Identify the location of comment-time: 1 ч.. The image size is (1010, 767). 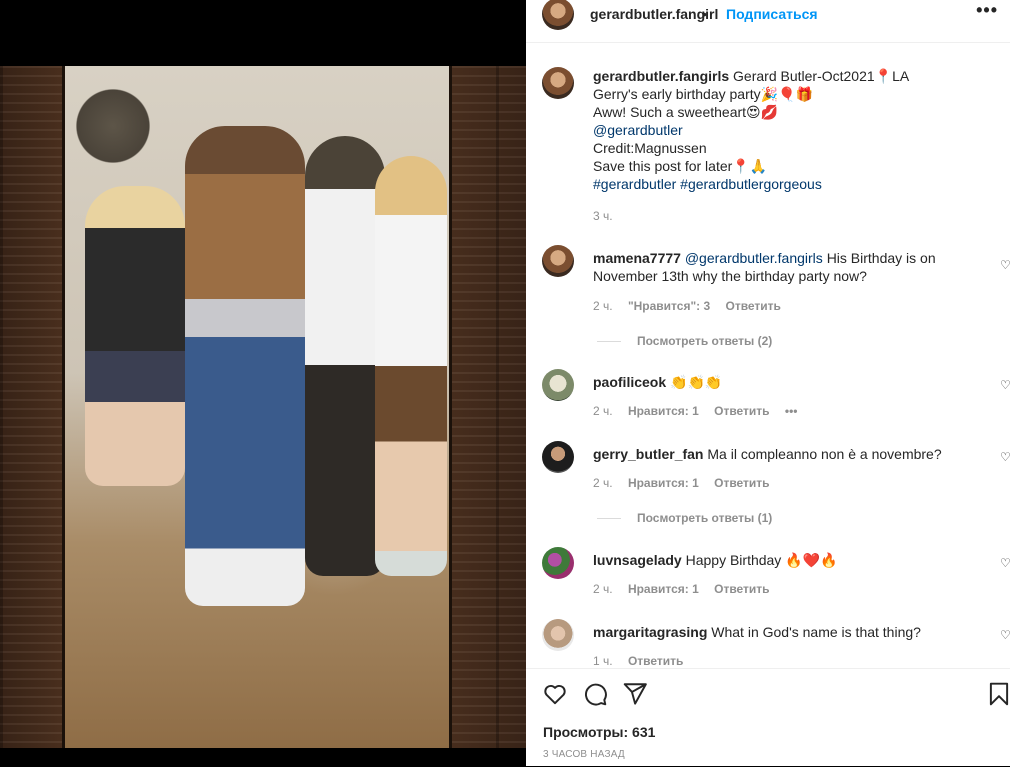
(603, 660).